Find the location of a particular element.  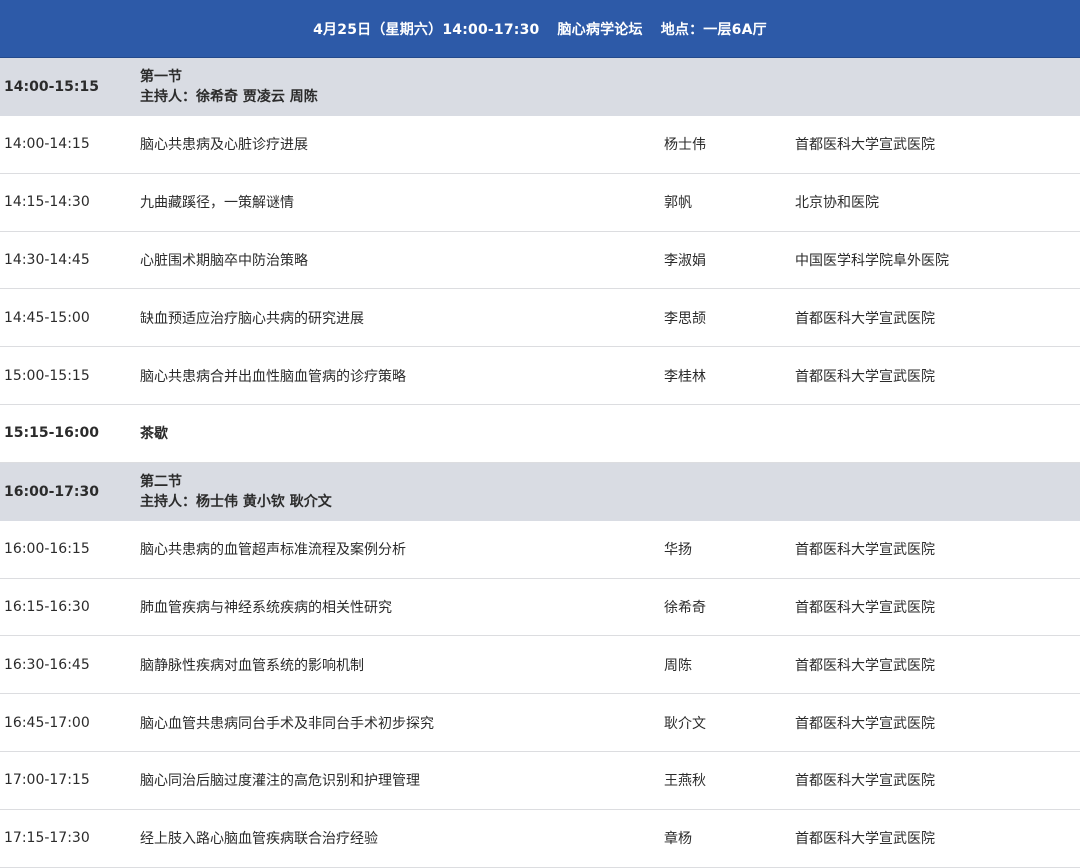

row-time: 14:00-14:15 is located at coordinates (47, 144).